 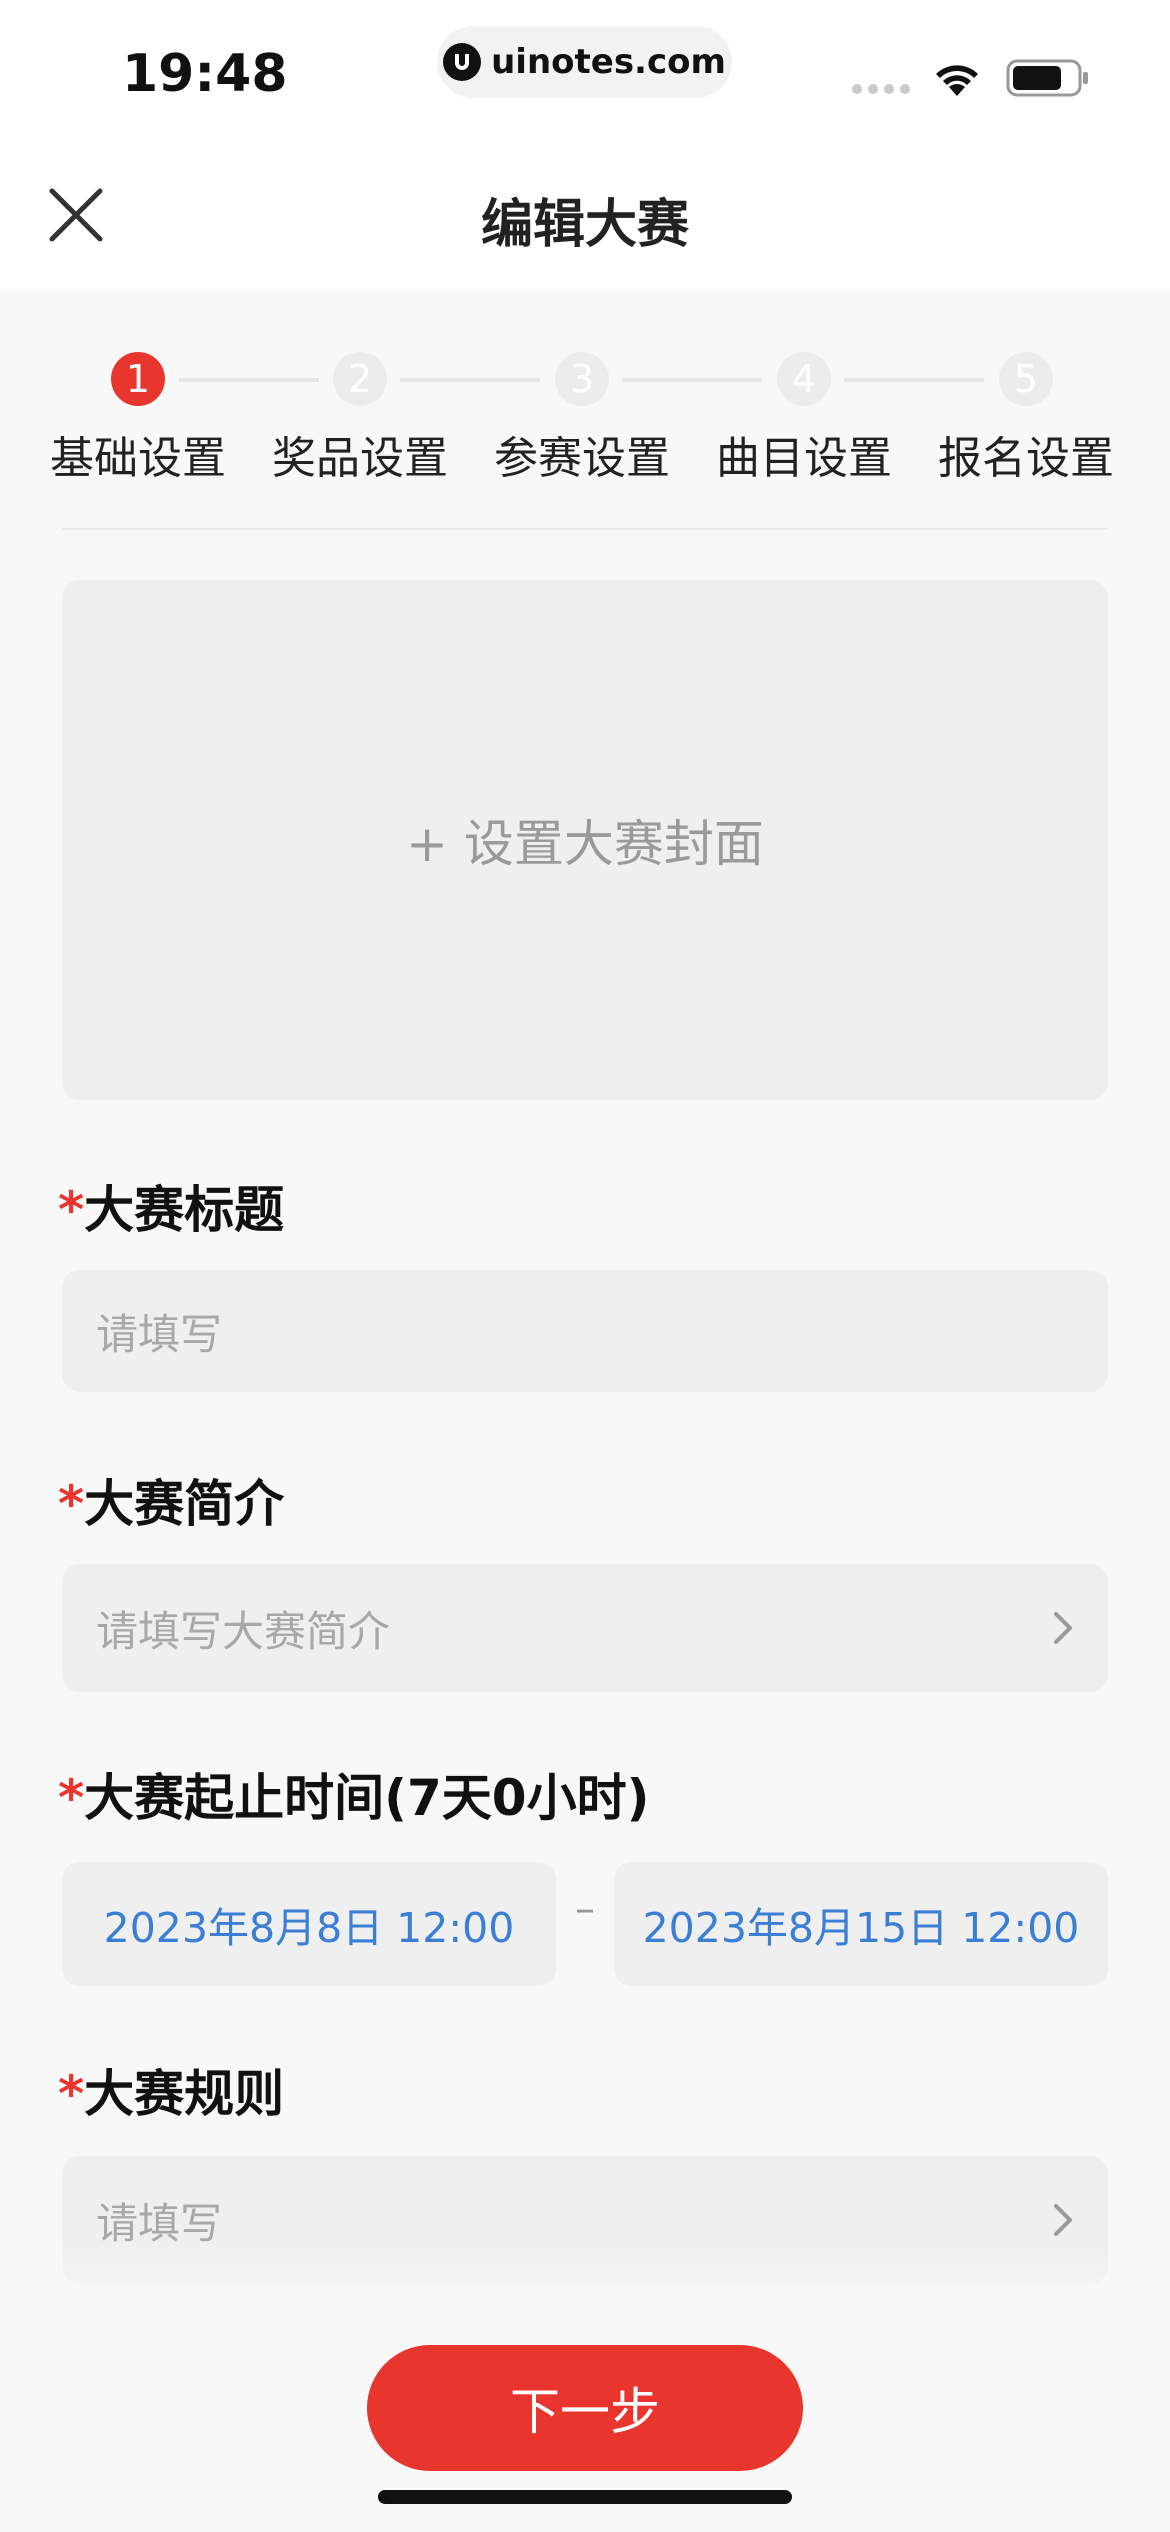 What do you see at coordinates (585, 417) in the screenshot?
I see `step-progress: 1 2 3 4 5 基础设置 奖品设置 参赛设置 曲目设置 报名设置` at bounding box center [585, 417].